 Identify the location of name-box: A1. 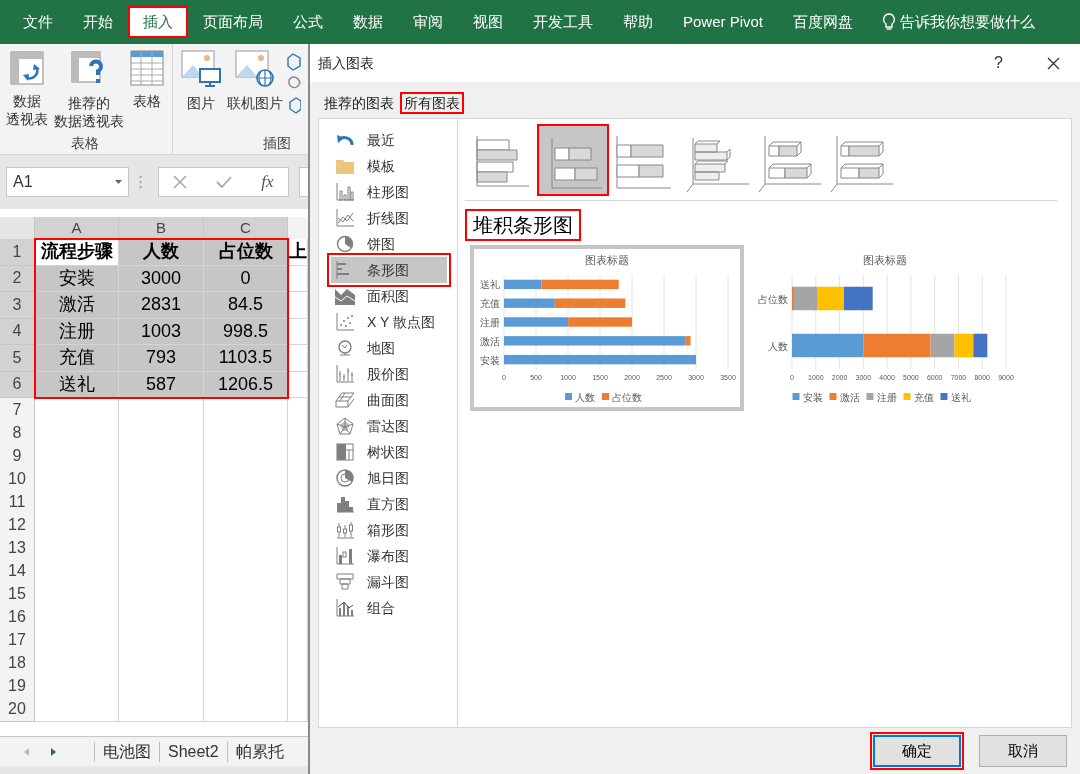
(67, 182).